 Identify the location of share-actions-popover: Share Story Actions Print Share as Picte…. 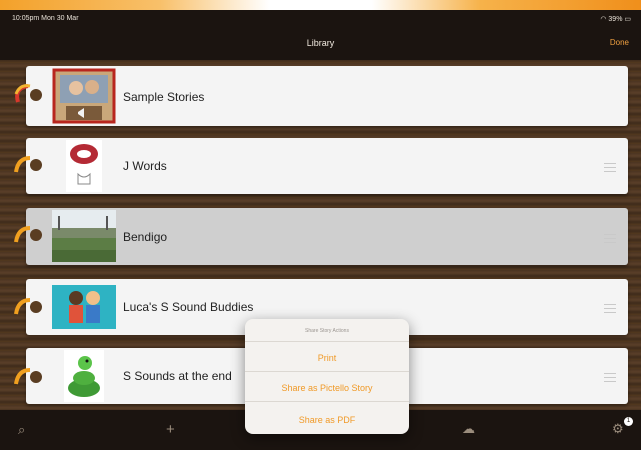
(327, 376).